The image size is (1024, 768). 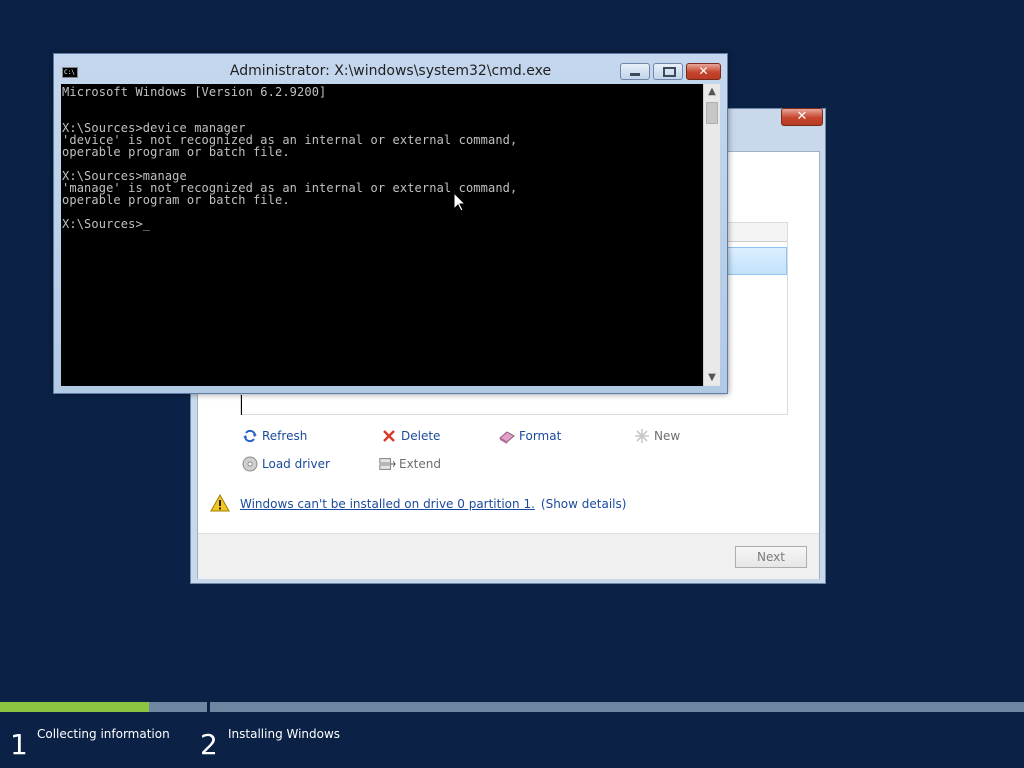 I want to click on step-number-2: 2, so click(x=209, y=744).